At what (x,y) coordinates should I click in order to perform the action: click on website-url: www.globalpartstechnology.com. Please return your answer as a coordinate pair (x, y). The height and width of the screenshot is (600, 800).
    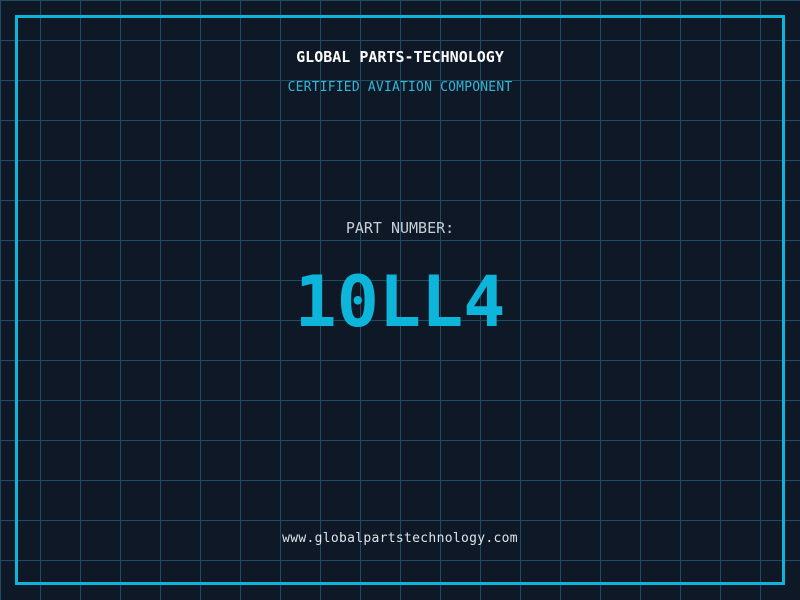
    Looking at the image, I should click on (400, 538).